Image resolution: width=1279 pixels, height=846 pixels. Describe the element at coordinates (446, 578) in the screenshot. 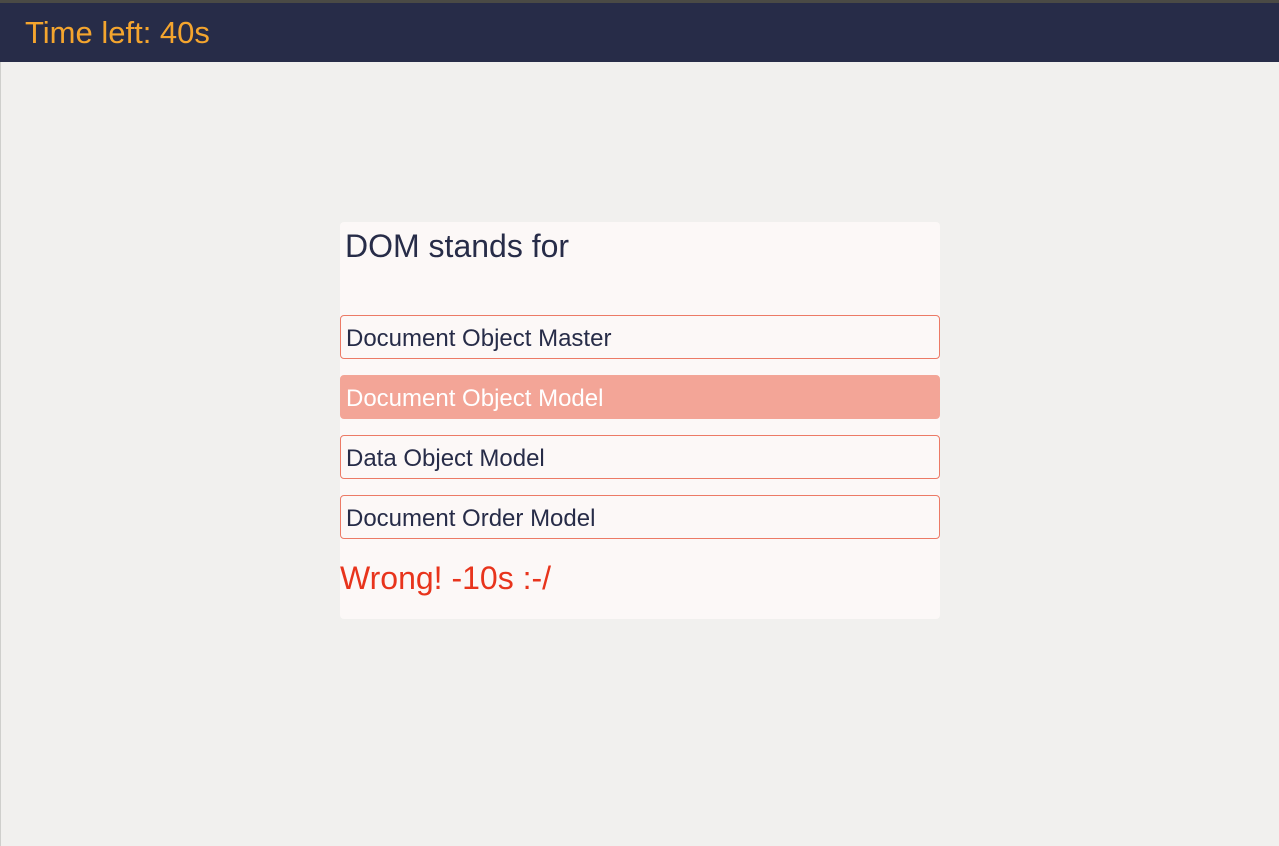

I see `feedback-message: Wrong! -10s :-/` at that location.